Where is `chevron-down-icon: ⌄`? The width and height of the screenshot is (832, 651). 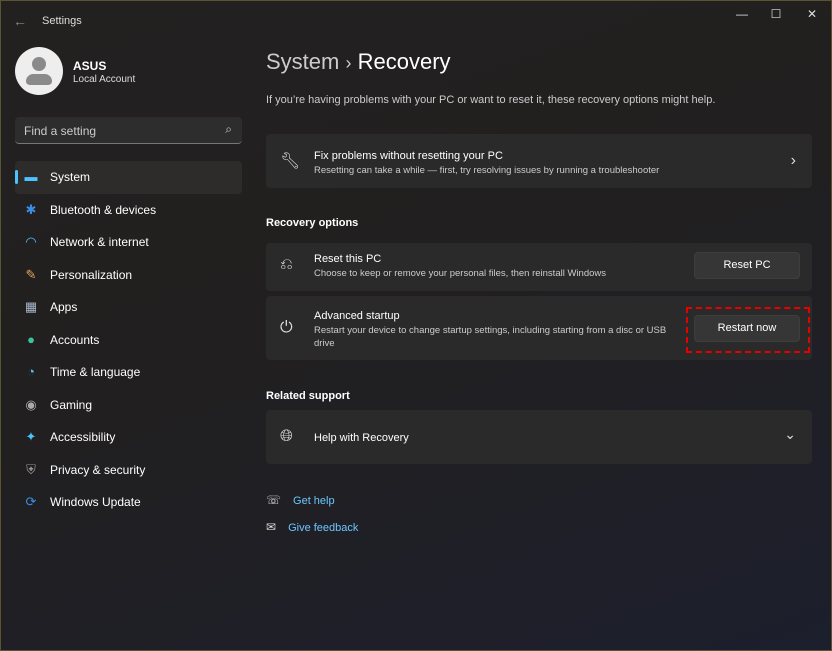 chevron-down-icon: ⌄ is located at coordinates (790, 434).